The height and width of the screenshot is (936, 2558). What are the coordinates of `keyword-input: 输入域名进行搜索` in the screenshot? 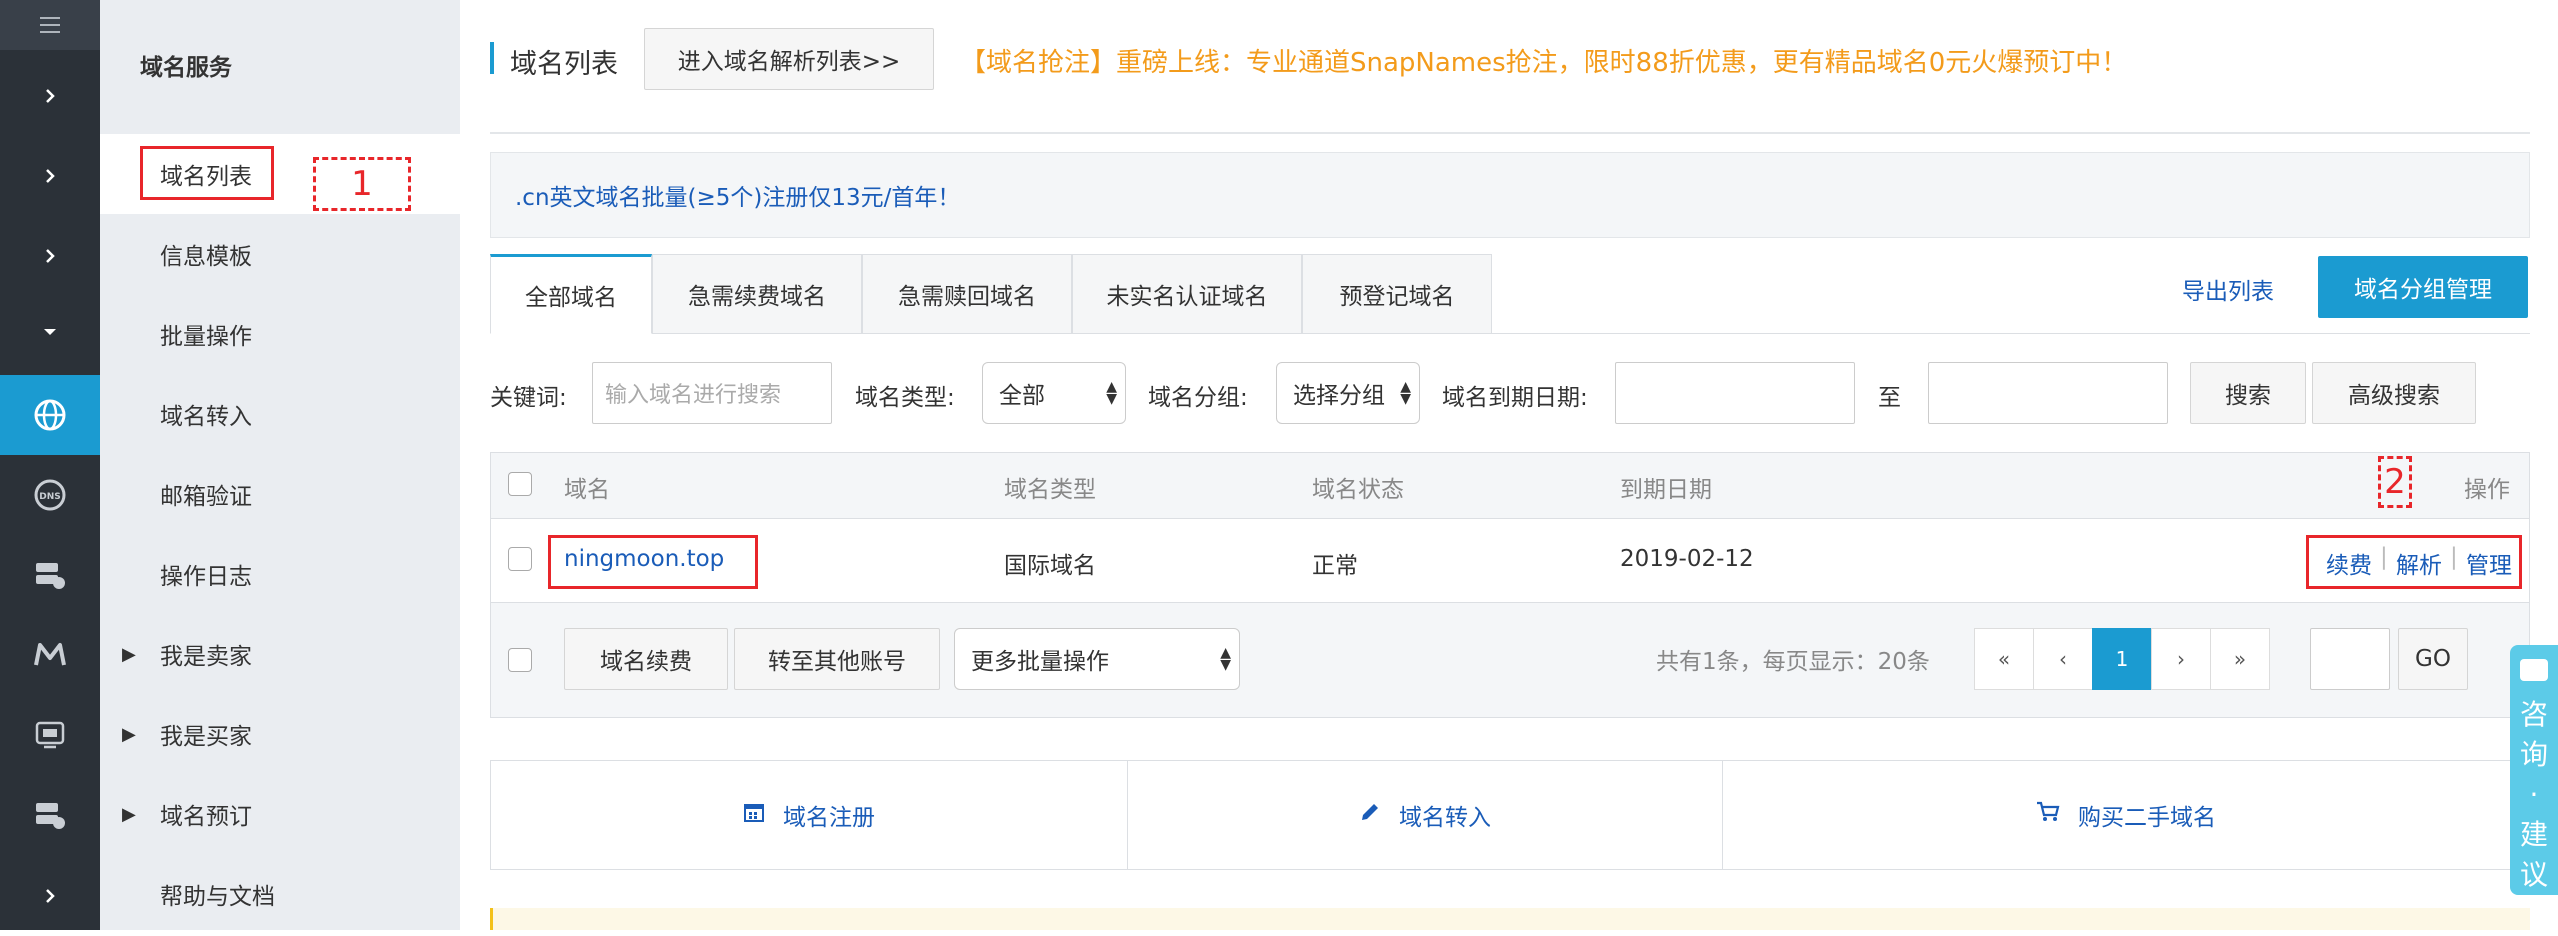 It's located at (712, 393).